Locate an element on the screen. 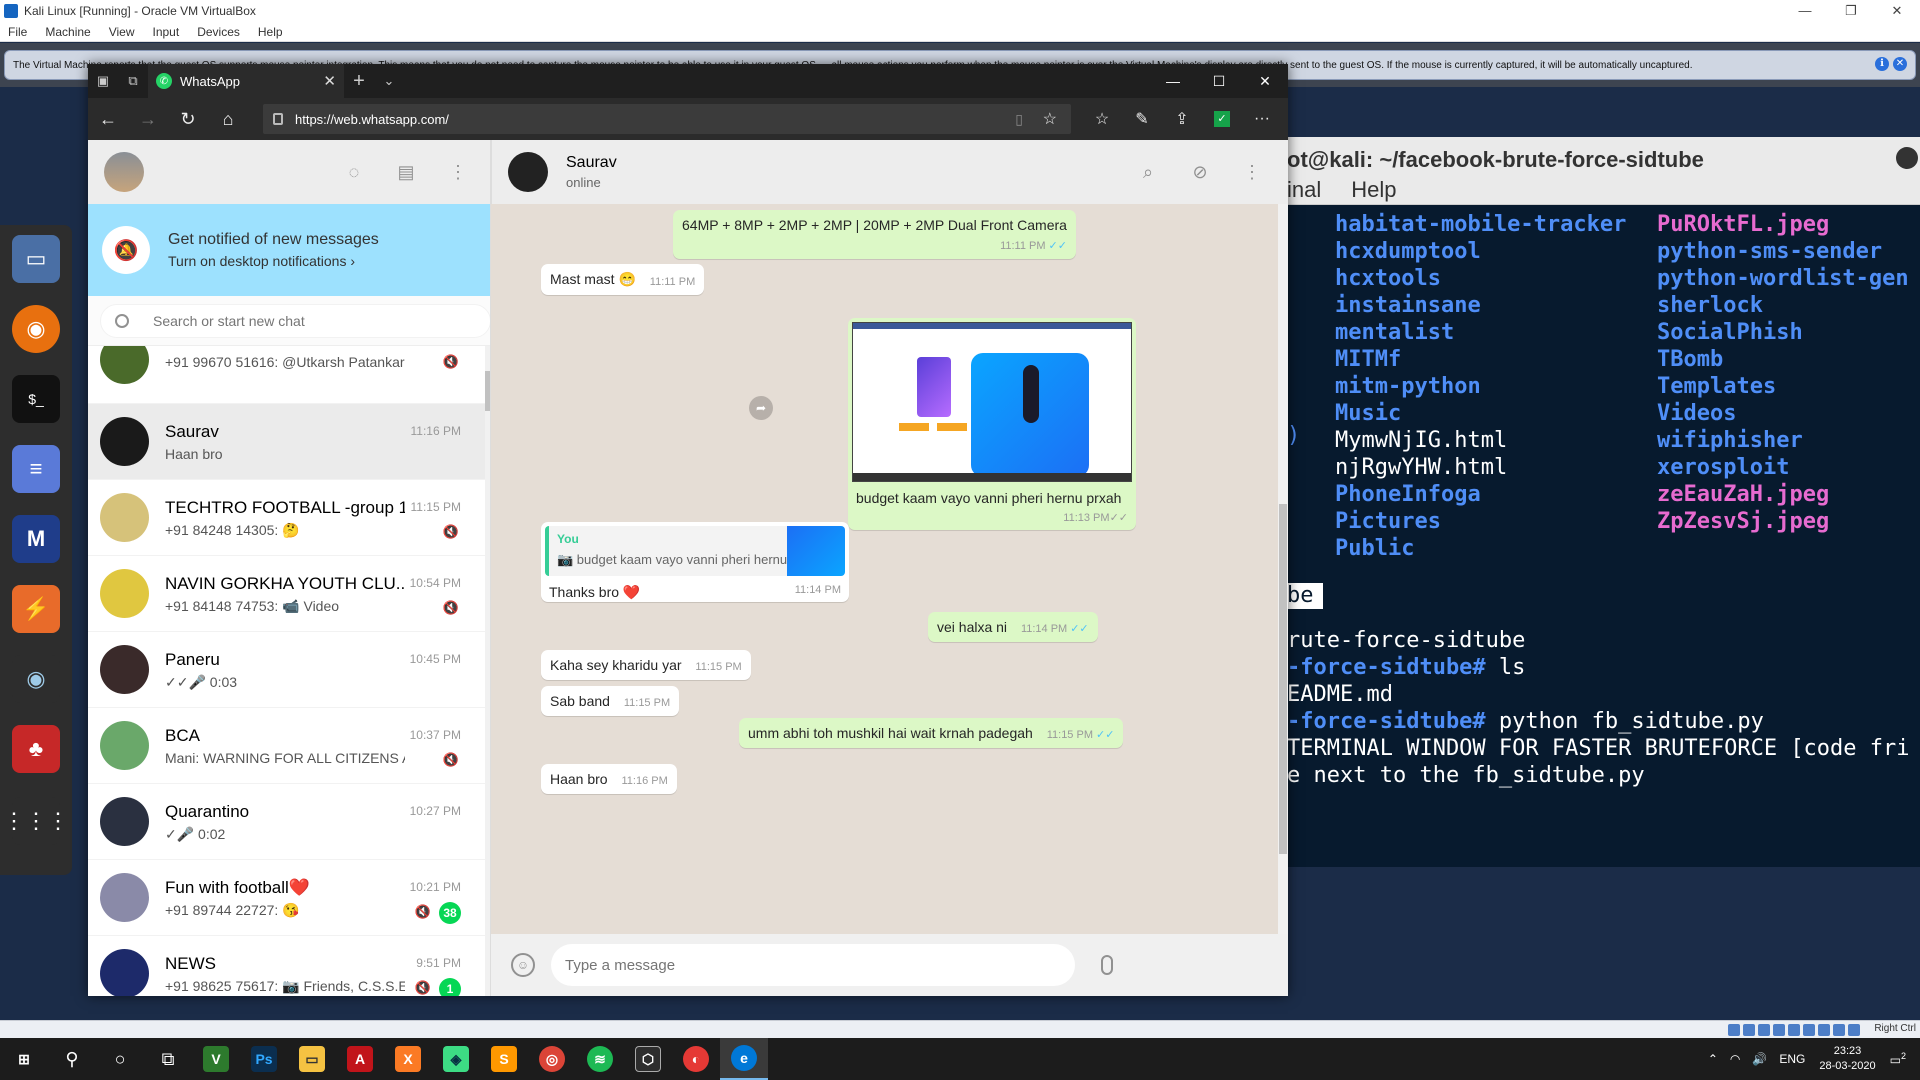 The width and height of the screenshot is (1920, 1080). start-button: ⊞ is located at coordinates (24, 1059).